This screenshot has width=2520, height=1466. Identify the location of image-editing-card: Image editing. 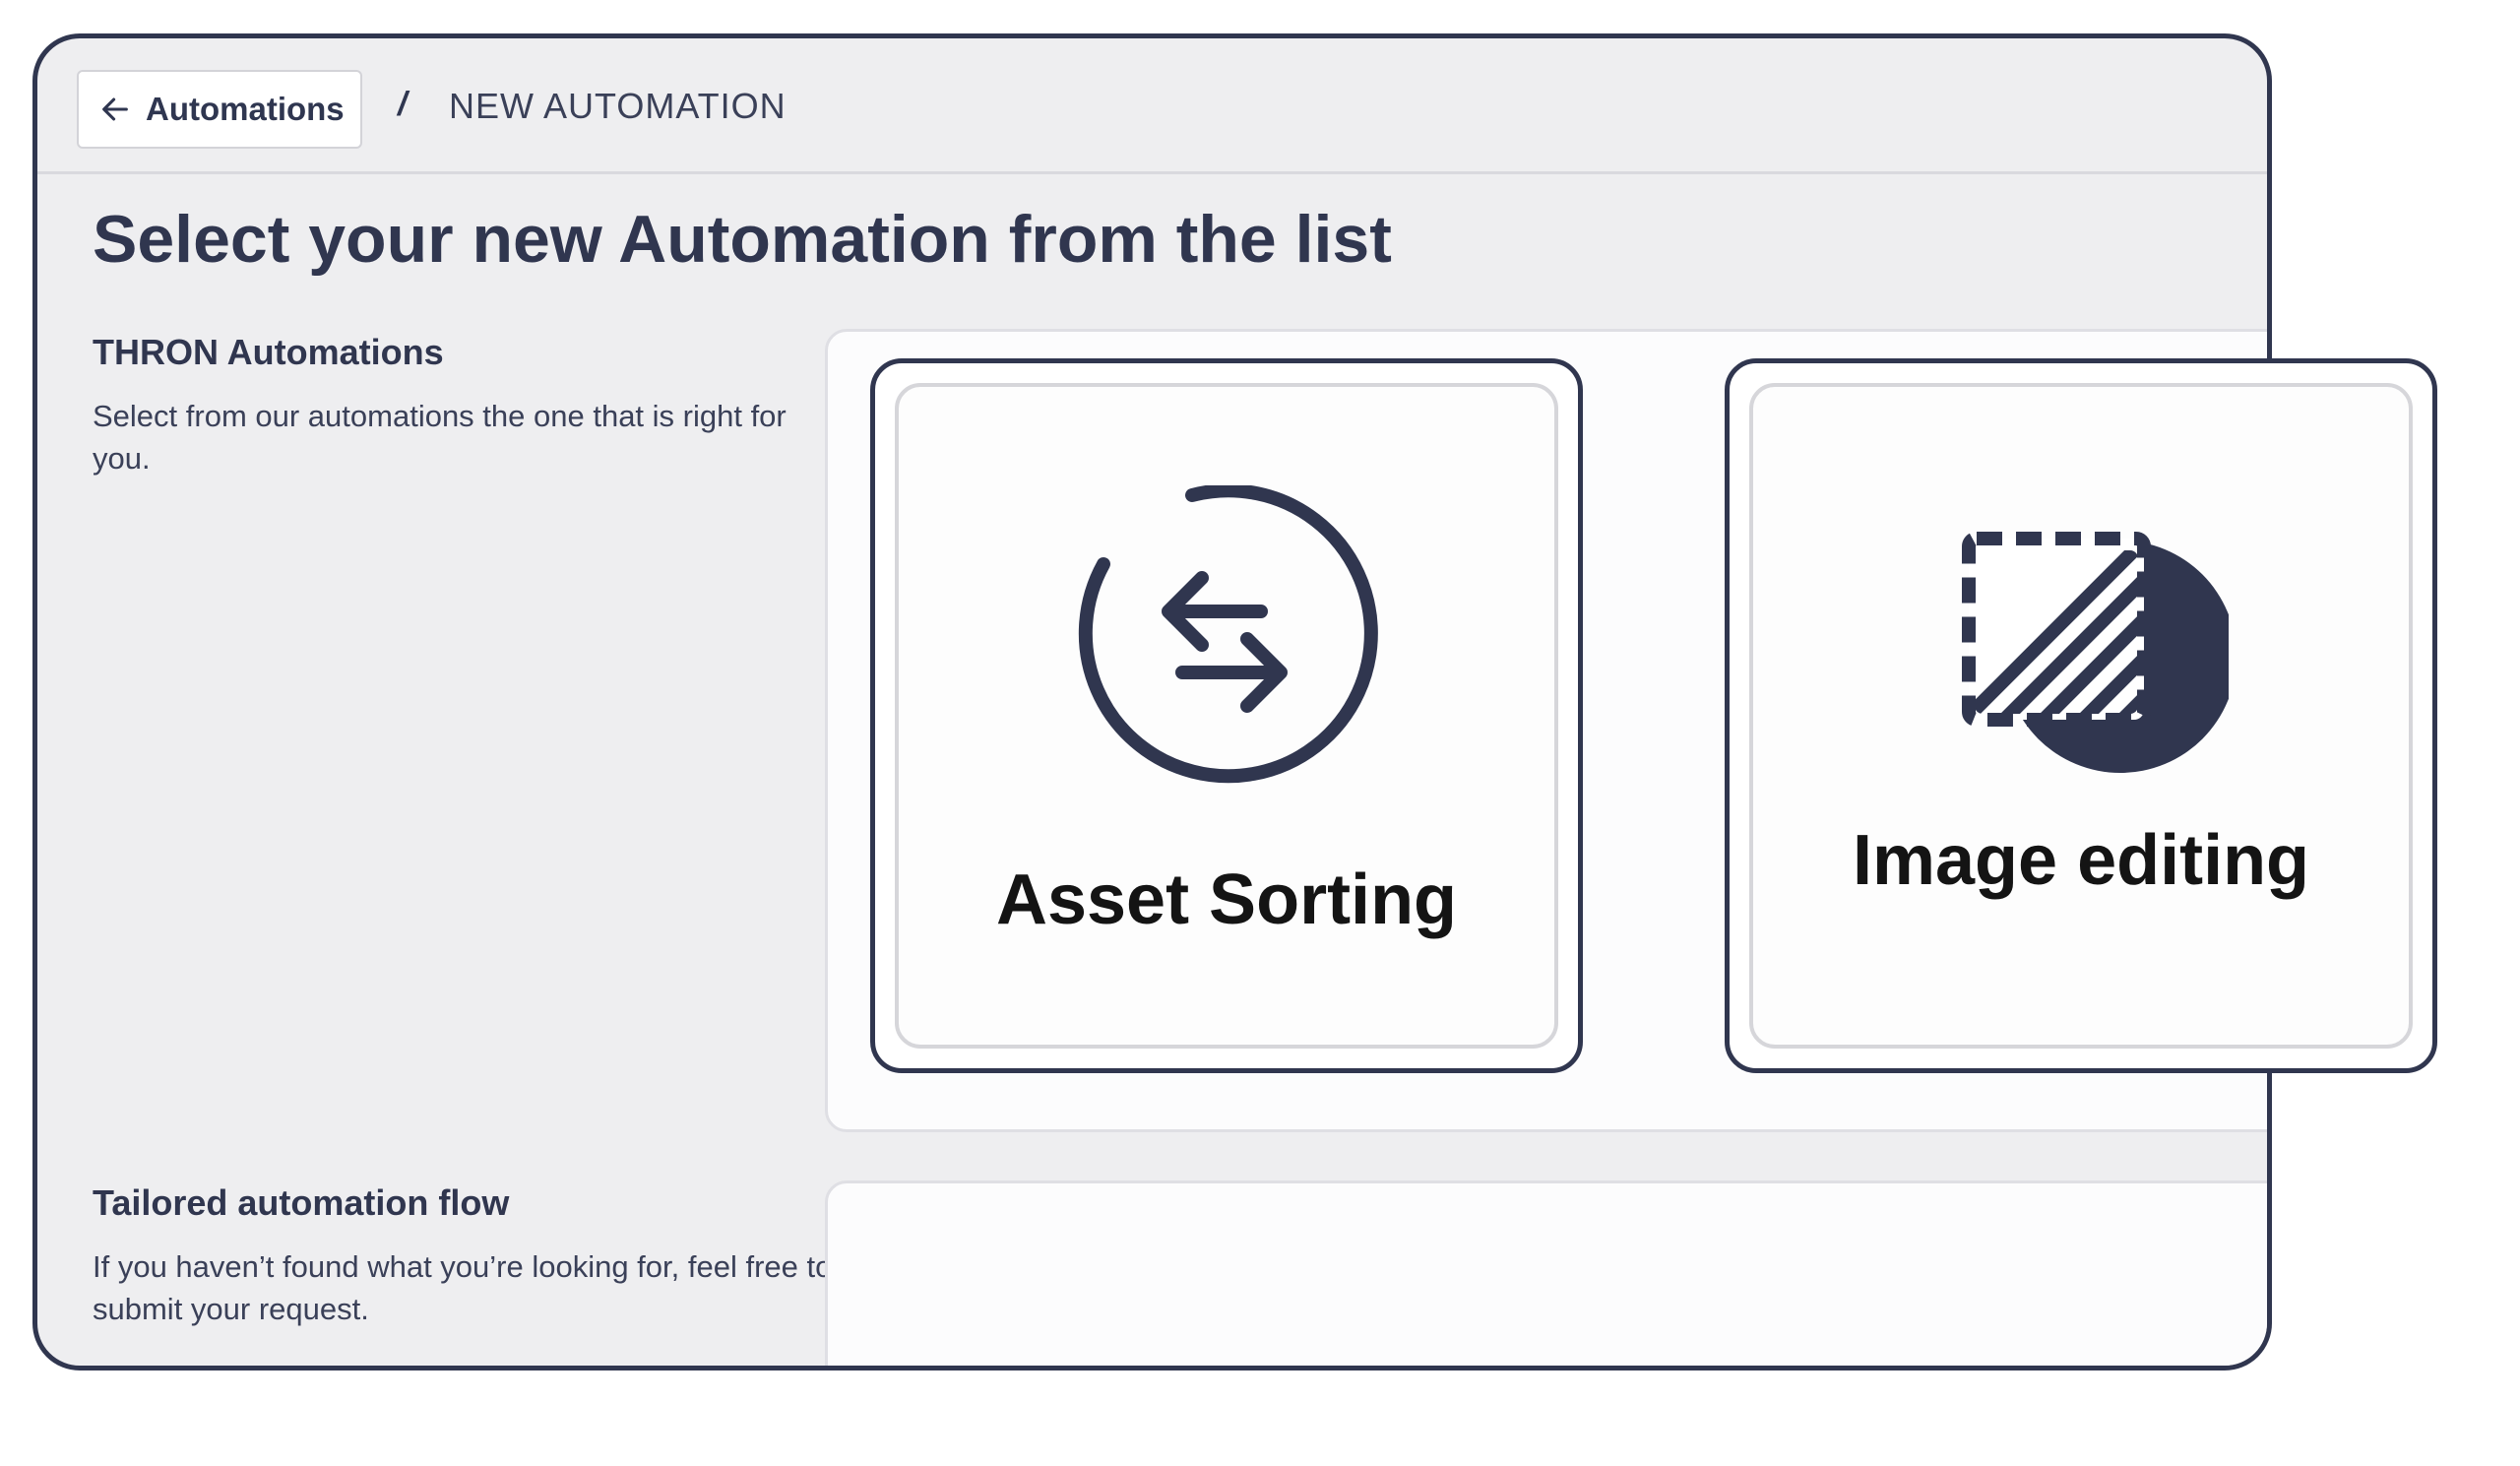
(2081, 716).